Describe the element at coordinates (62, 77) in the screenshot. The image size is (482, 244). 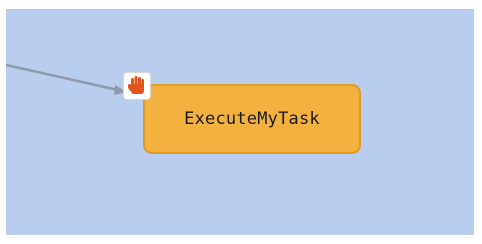
I see `edge-line` at that location.